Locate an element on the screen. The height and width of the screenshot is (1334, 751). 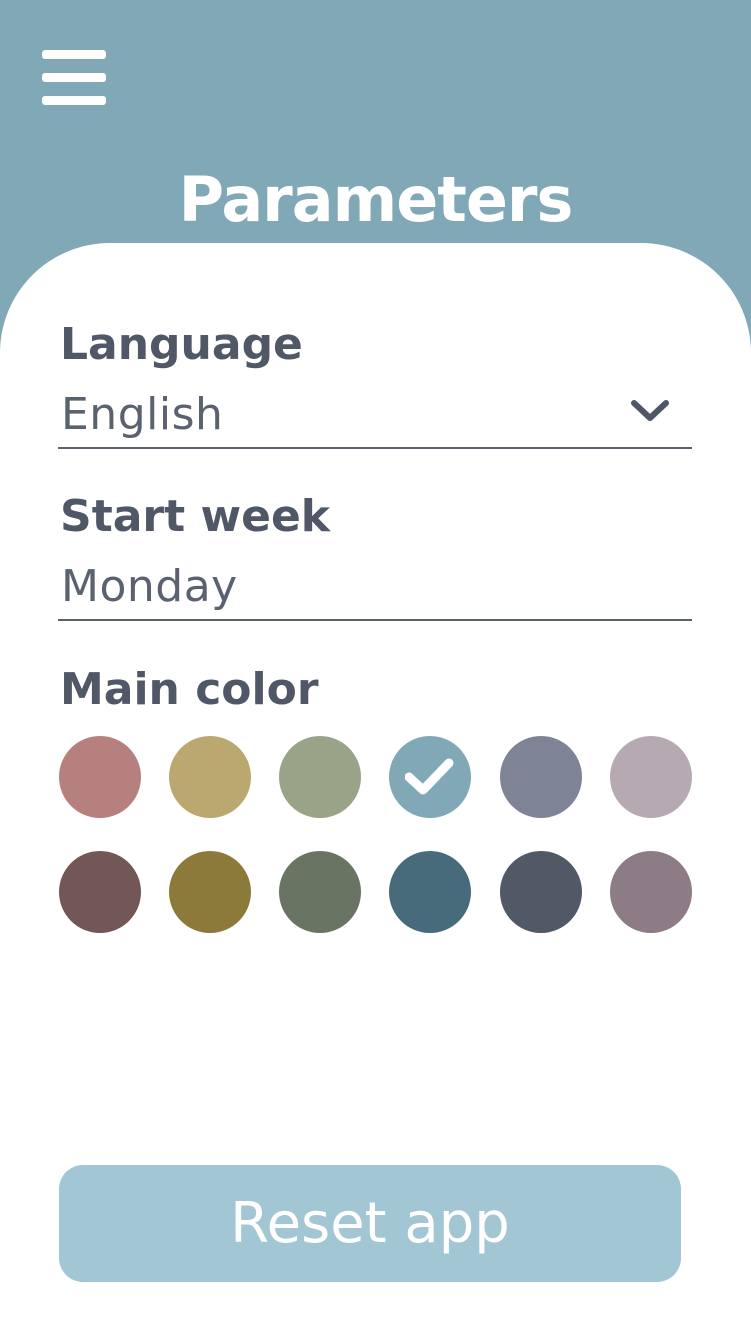
language-label: Language is located at coordinates (181, 344).